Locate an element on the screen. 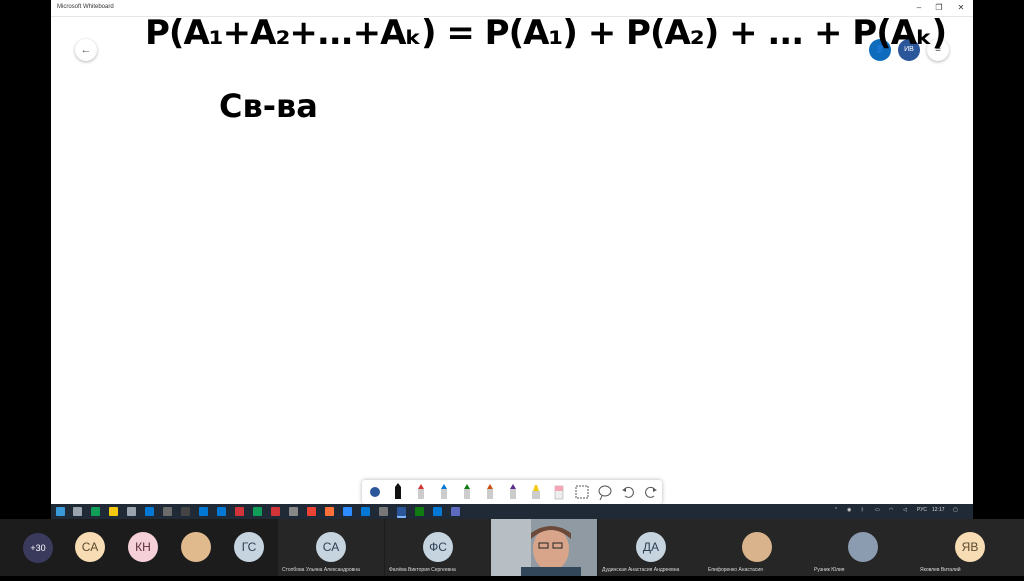 The width and height of the screenshot is (1024, 581). participant-name: Рузник Юлия is located at coordinates (829, 570).